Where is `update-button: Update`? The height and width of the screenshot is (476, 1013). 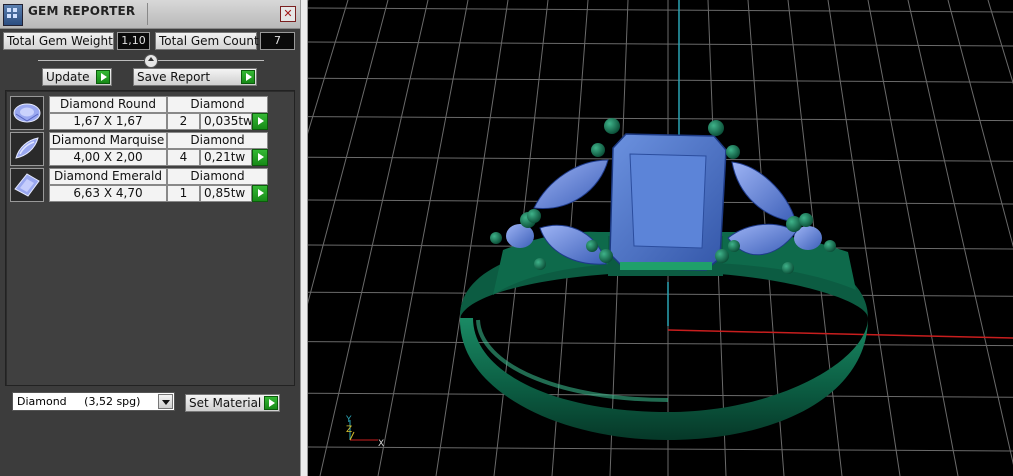
update-button: Update is located at coordinates (77, 77).